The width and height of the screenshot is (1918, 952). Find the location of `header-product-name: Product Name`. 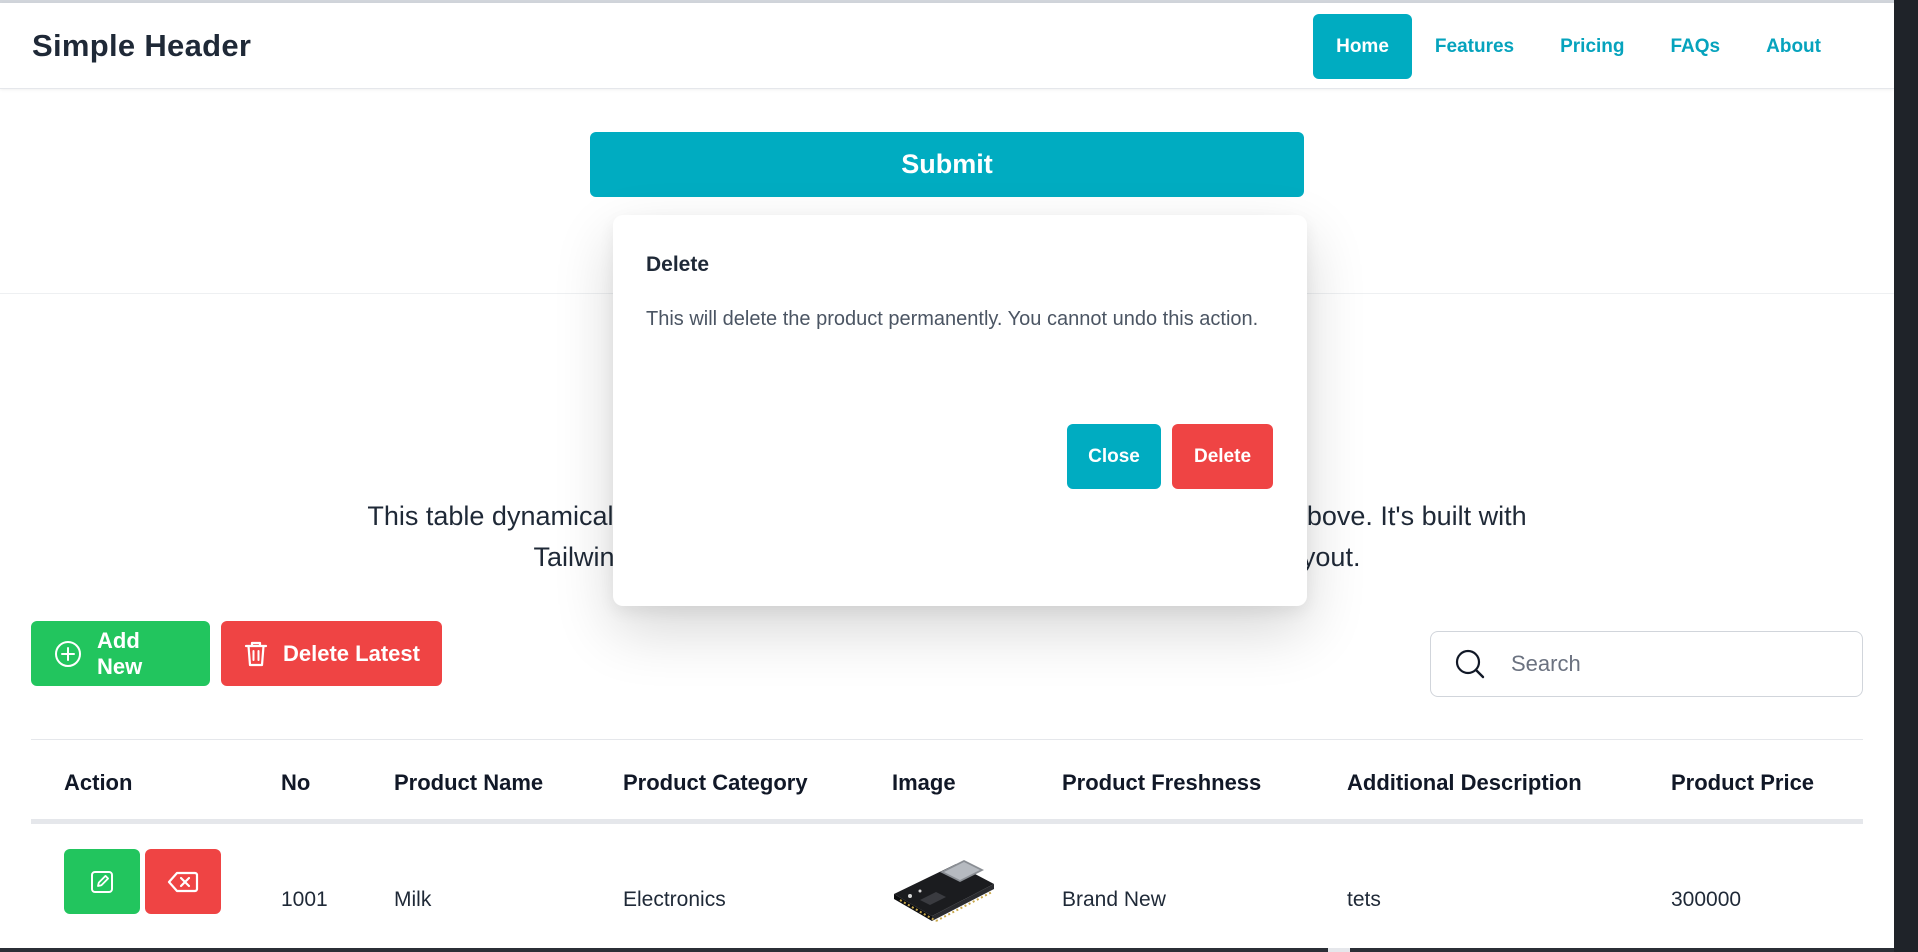

header-product-name: Product Name is located at coordinates (469, 782).